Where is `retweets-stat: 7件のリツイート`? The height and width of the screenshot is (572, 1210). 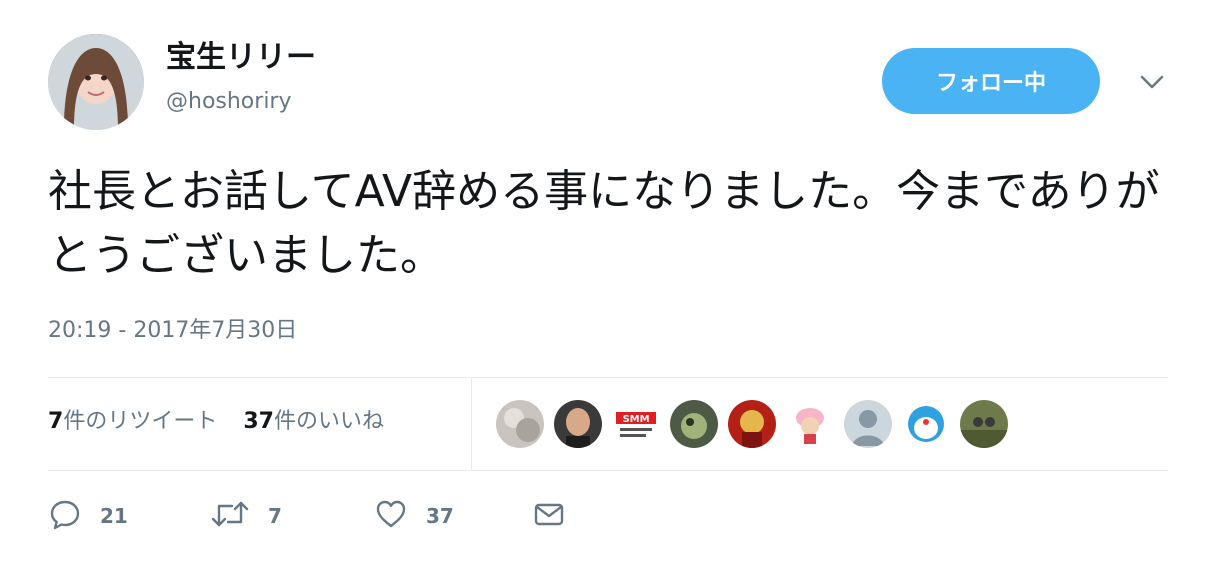 retweets-stat: 7件のリツイート is located at coordinates (132, 421).